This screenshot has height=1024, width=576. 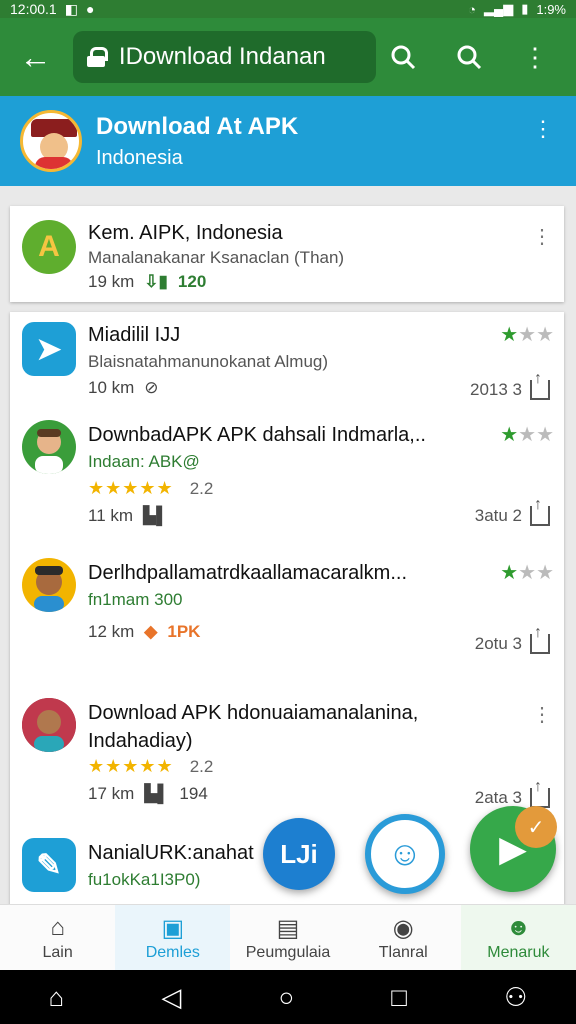 What do you see at coordinates (288, 9) in the screenshot?
I see `status-bar: 12:00.1 ◧ ● ◔ ▂▄▆ ▮ 1:9%` at bounding box center [288, 9].